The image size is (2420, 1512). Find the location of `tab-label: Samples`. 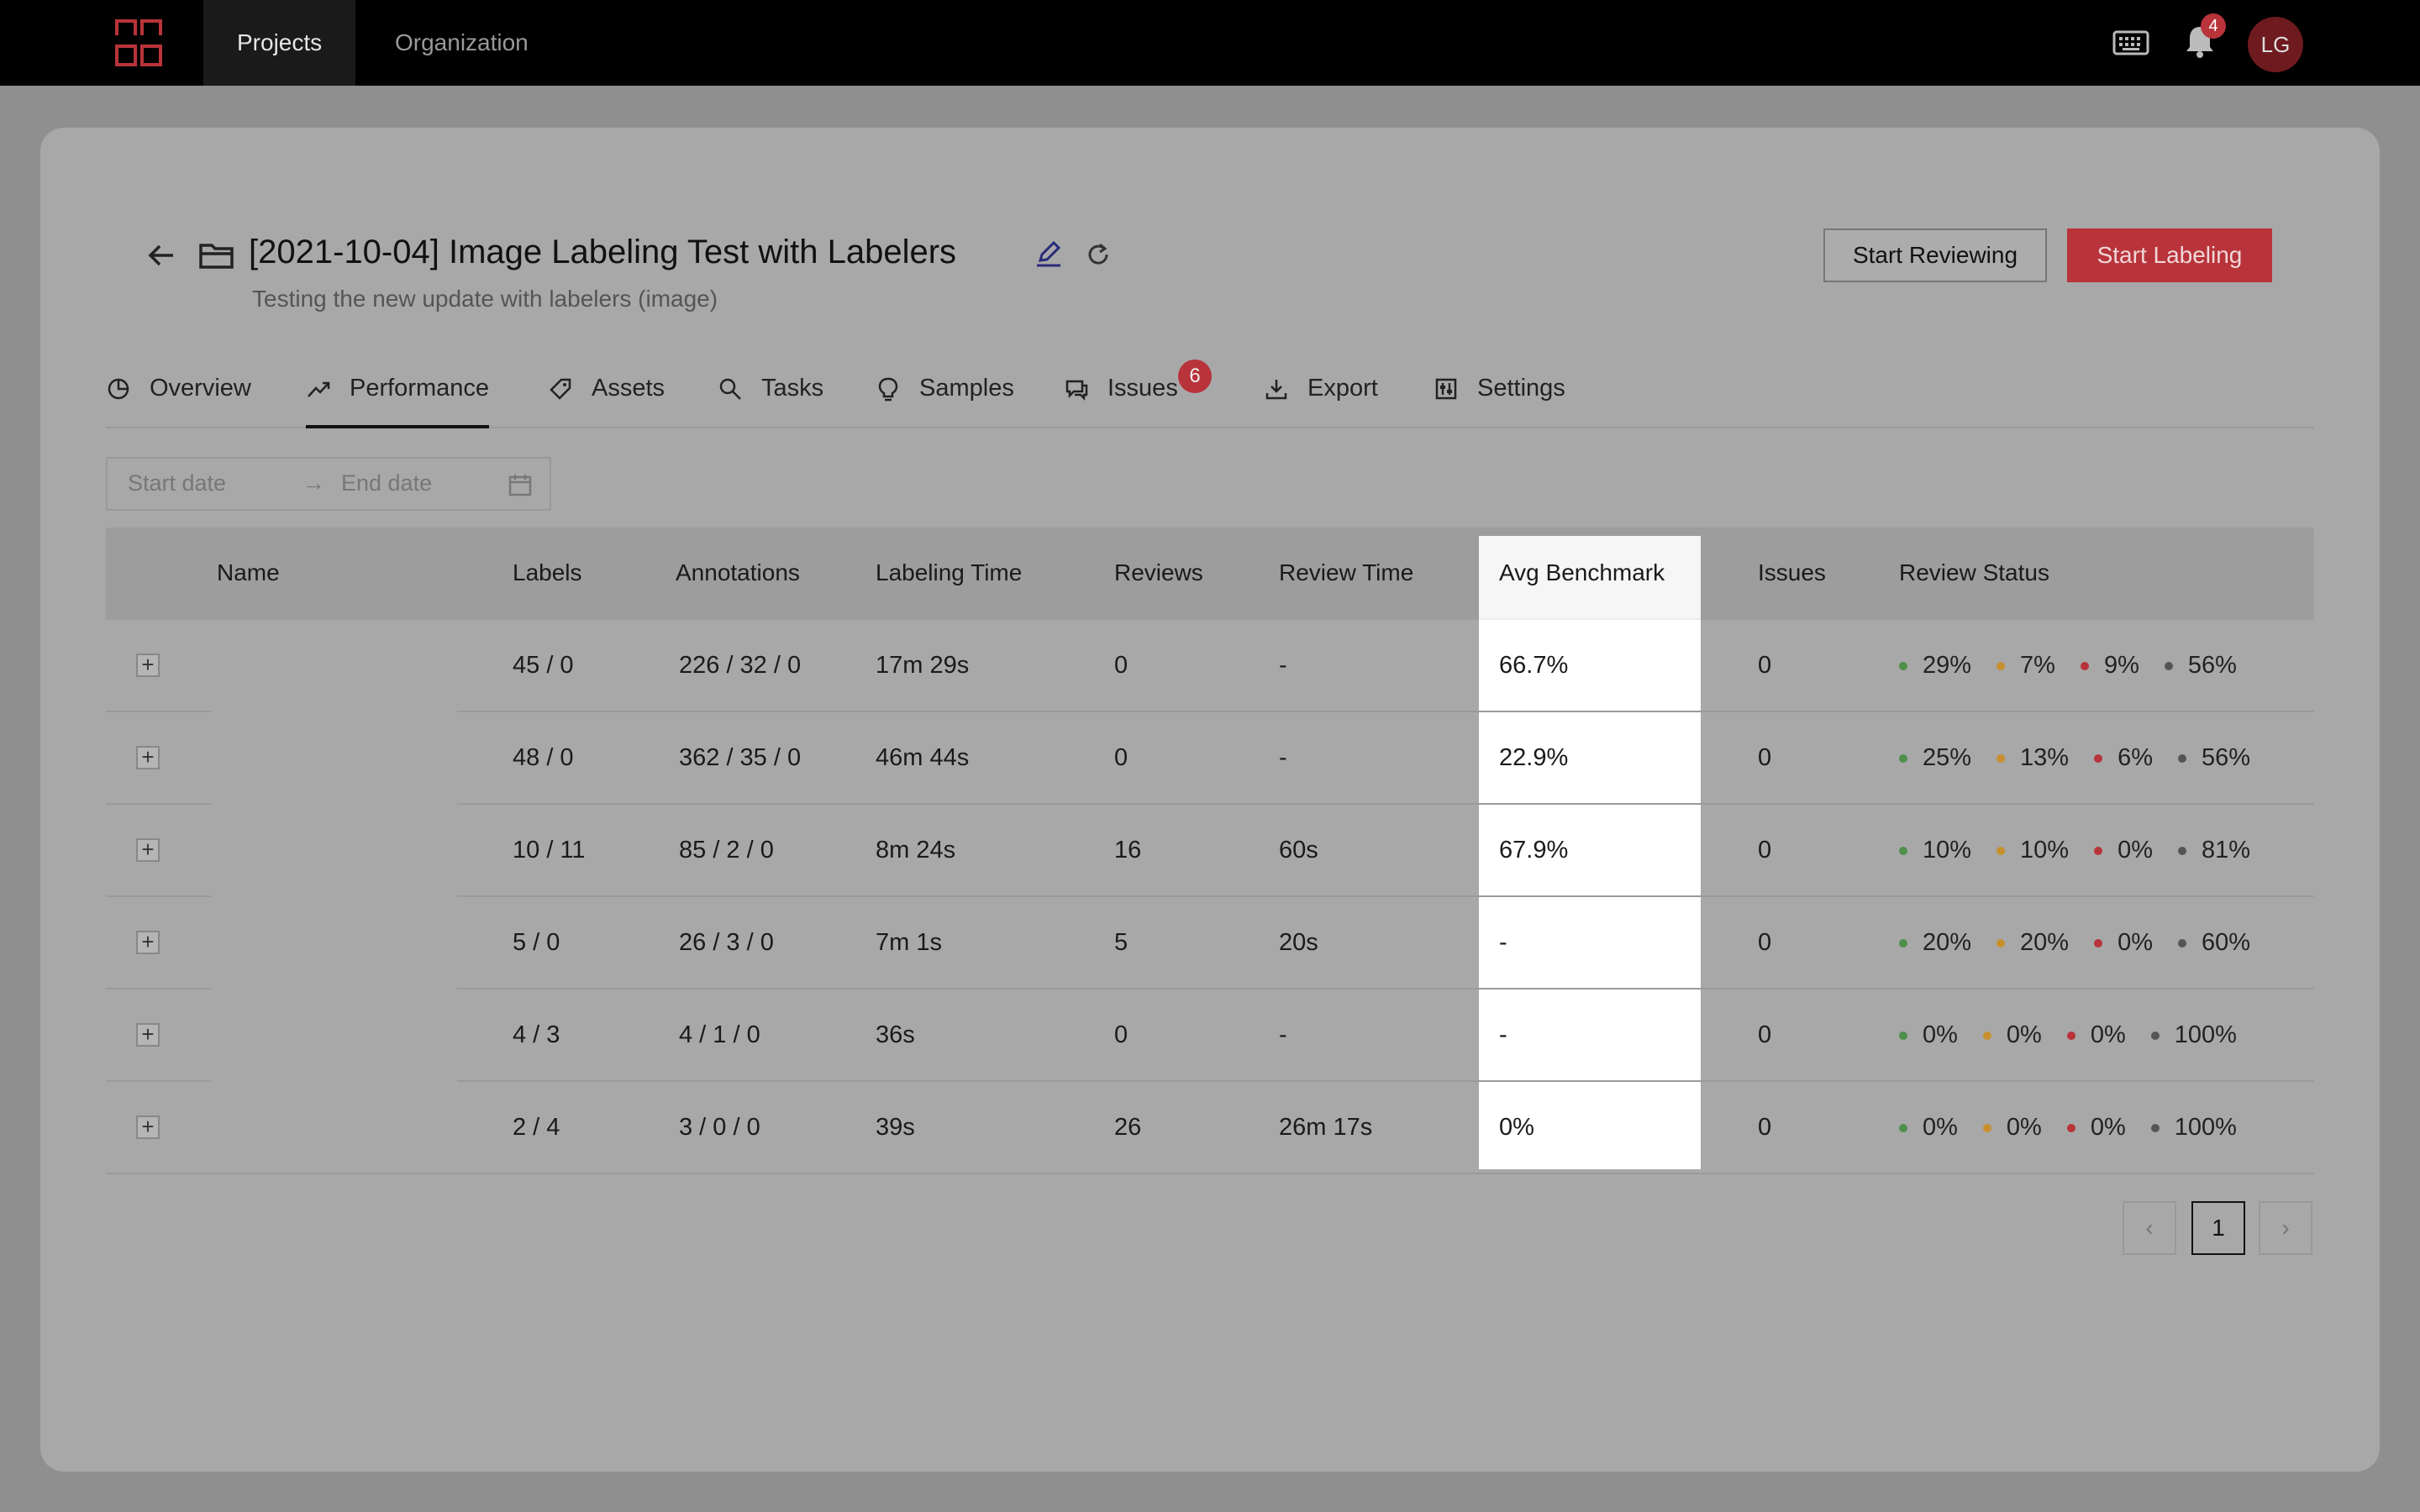

tab-label: Samples is located at coordinates (966, 388).